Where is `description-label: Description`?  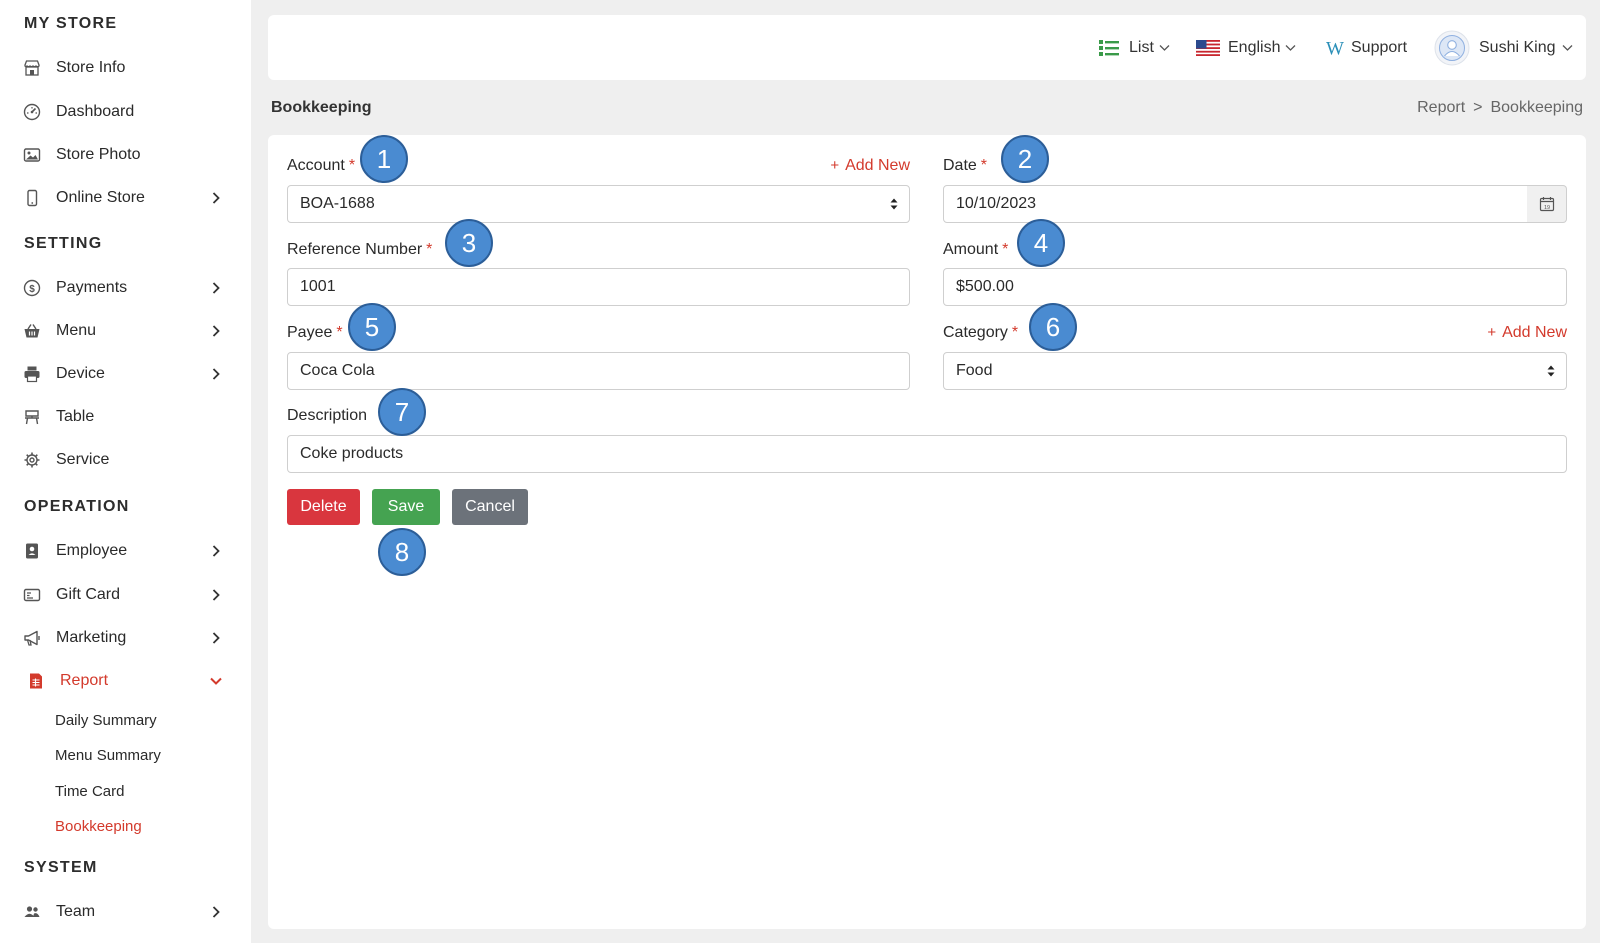 description-label: Description is located at coordinates (327, 415).